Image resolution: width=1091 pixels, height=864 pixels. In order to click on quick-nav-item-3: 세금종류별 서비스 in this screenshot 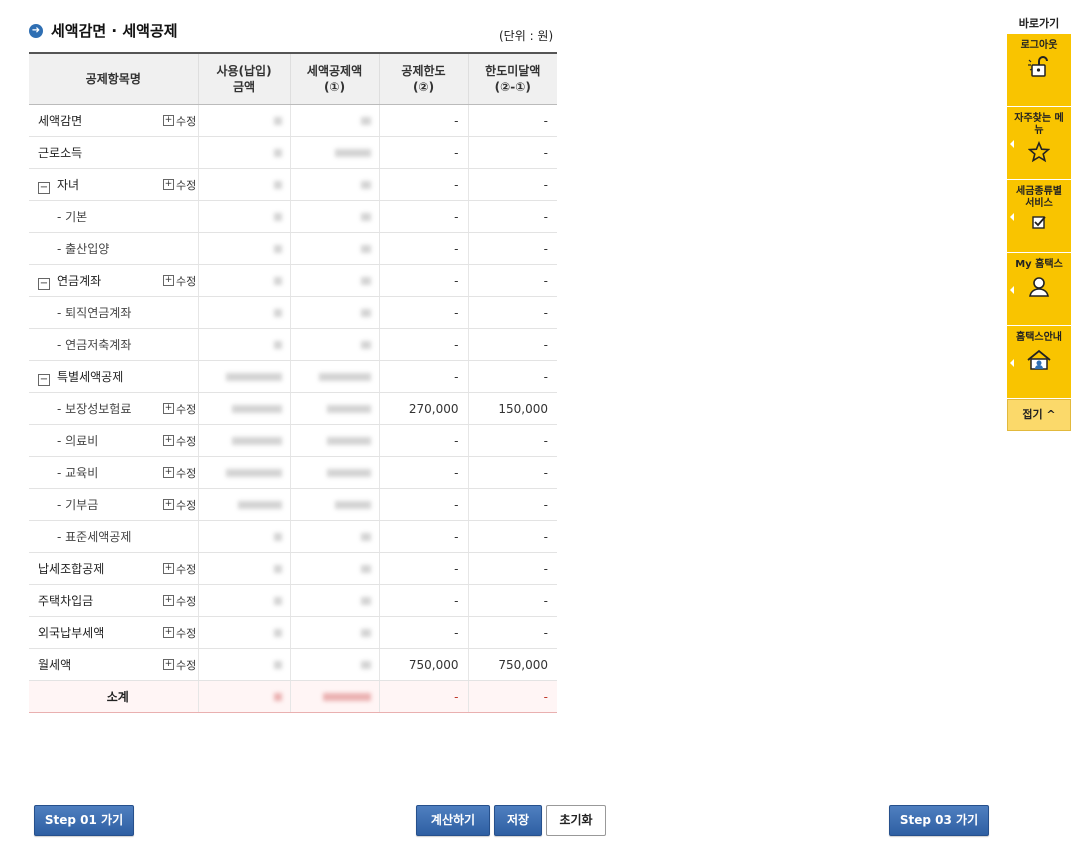, I will do `click(1039, 216)`.